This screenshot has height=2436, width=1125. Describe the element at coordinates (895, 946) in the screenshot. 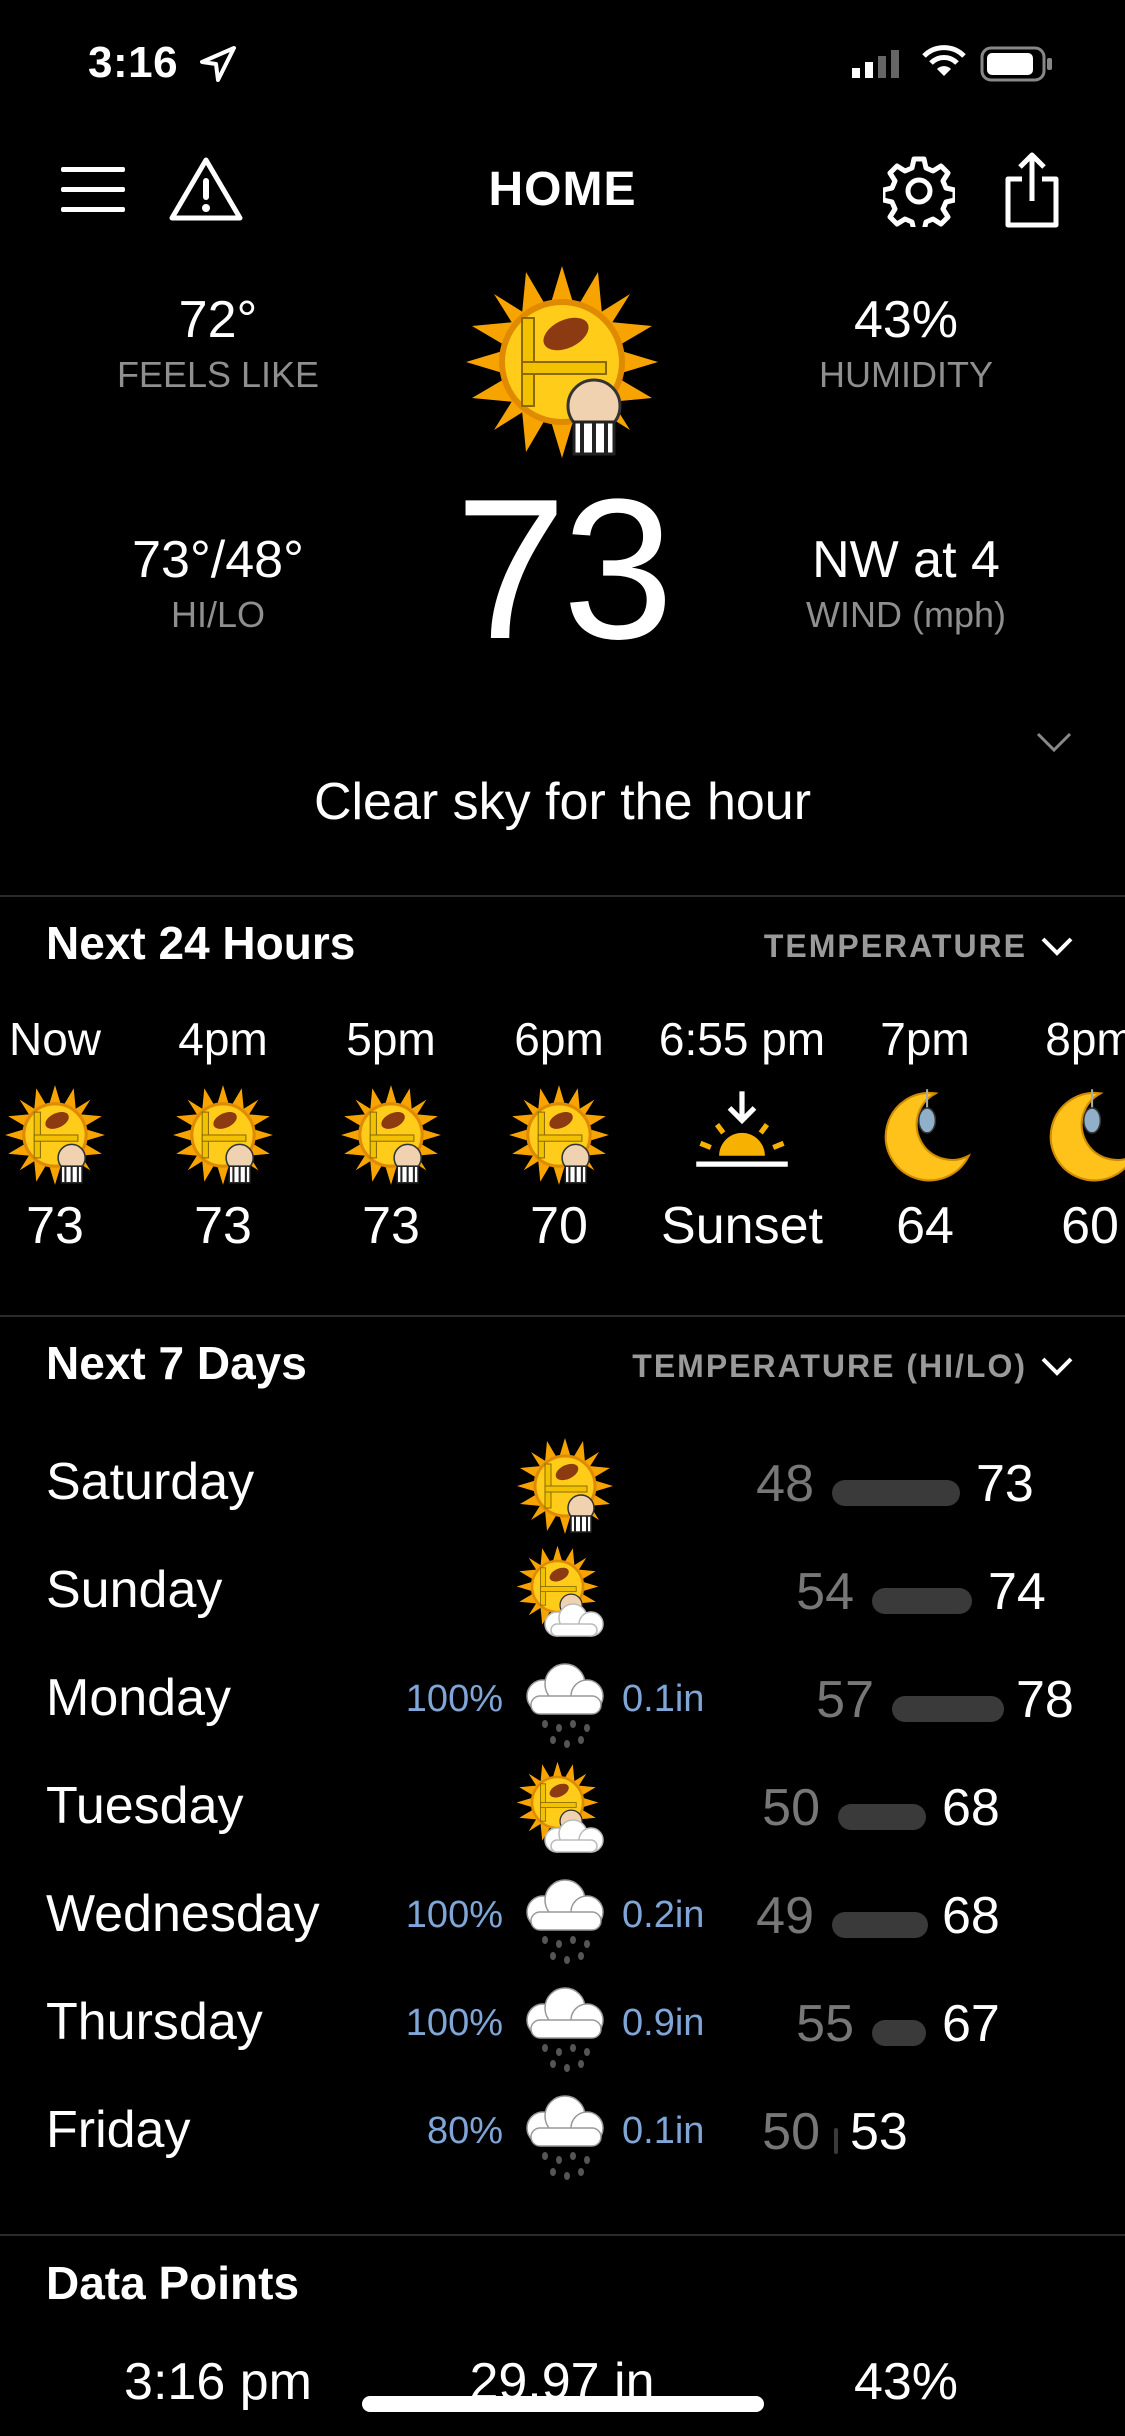

I see `hourly-metric-label: TEMPERATURE` at that location.